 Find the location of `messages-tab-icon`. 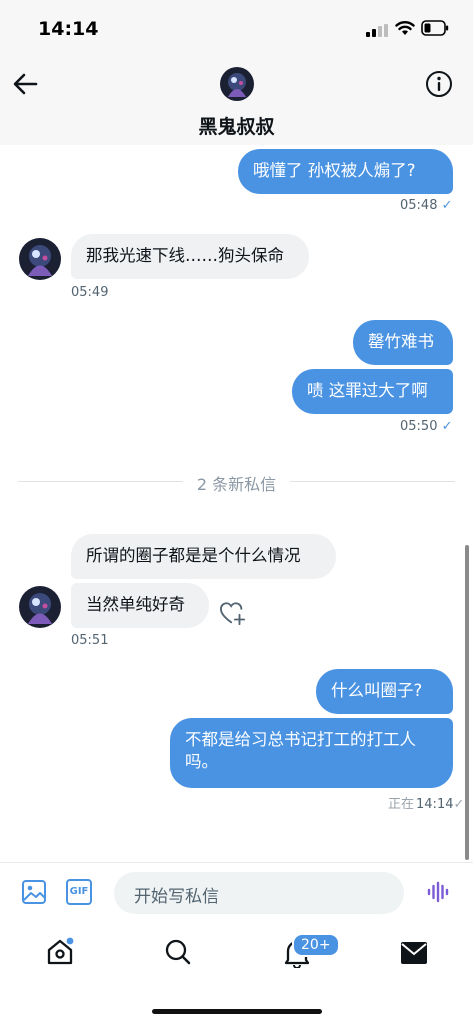

messages-tab-icon is located at coordinates (414, 953).